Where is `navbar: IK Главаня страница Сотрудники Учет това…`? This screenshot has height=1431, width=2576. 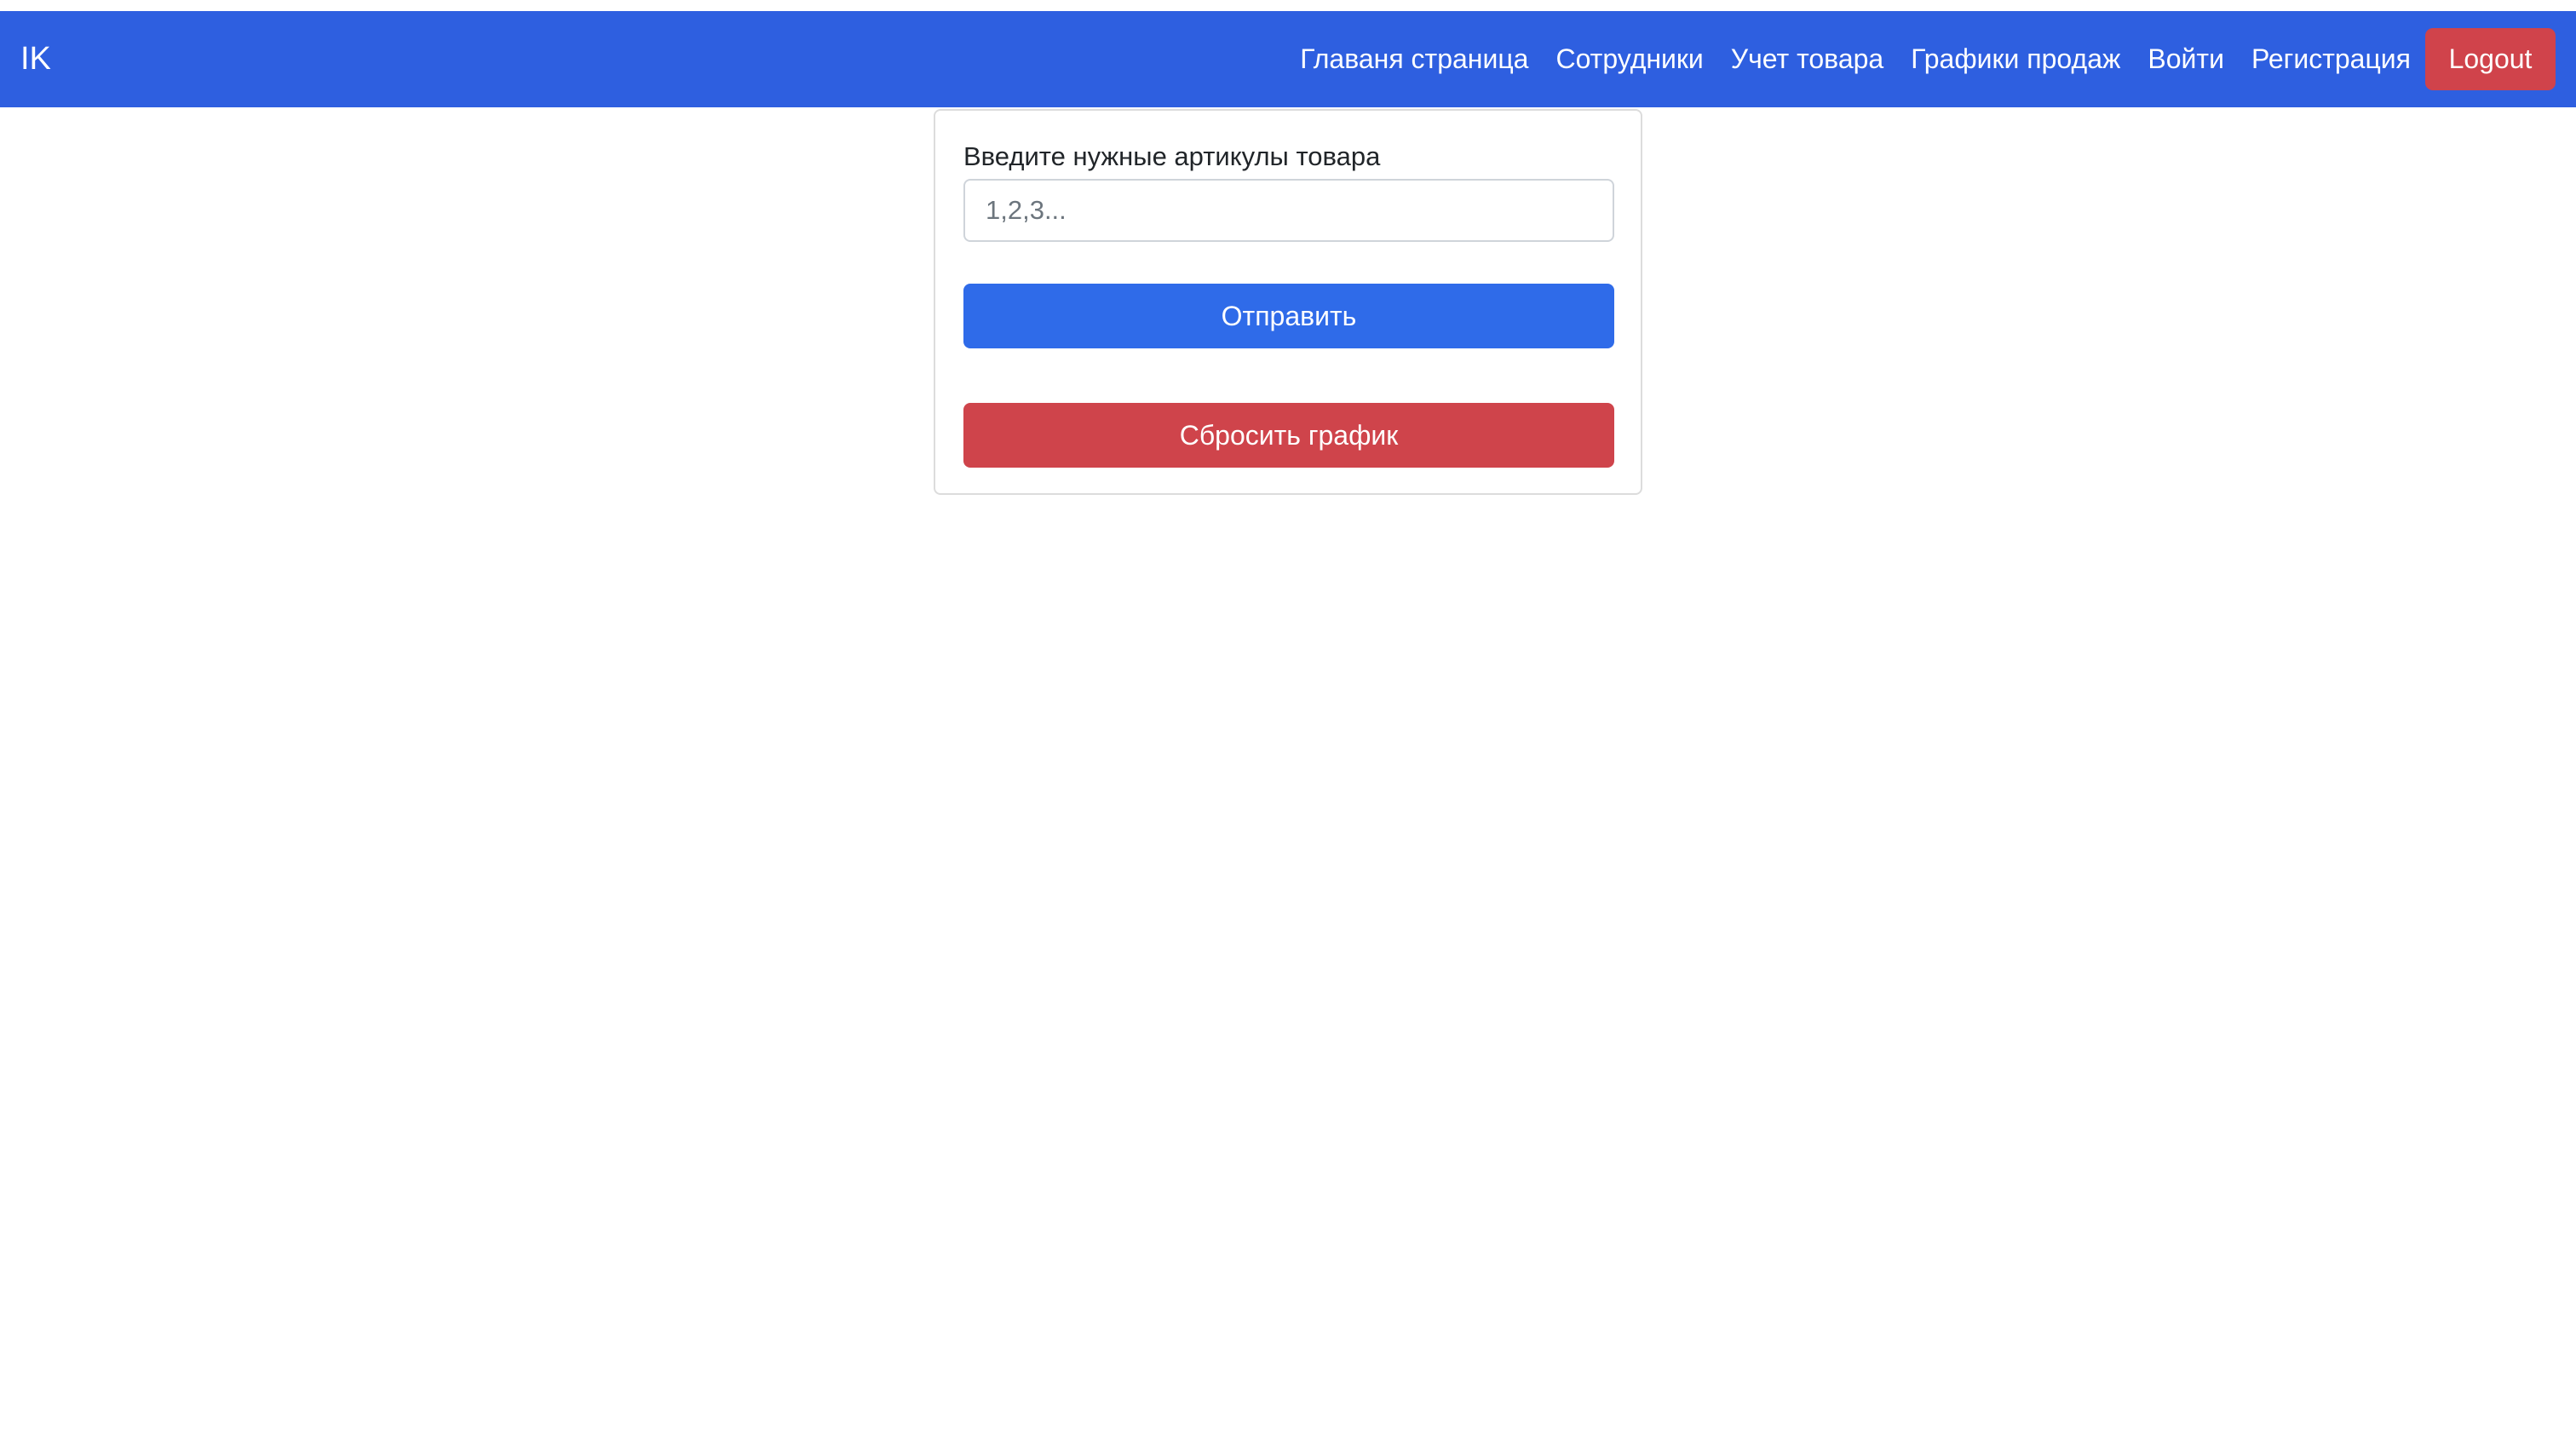 navbar: IK Главаня страница Сотрудники Учет това… is located at coordinates (1288, 59).